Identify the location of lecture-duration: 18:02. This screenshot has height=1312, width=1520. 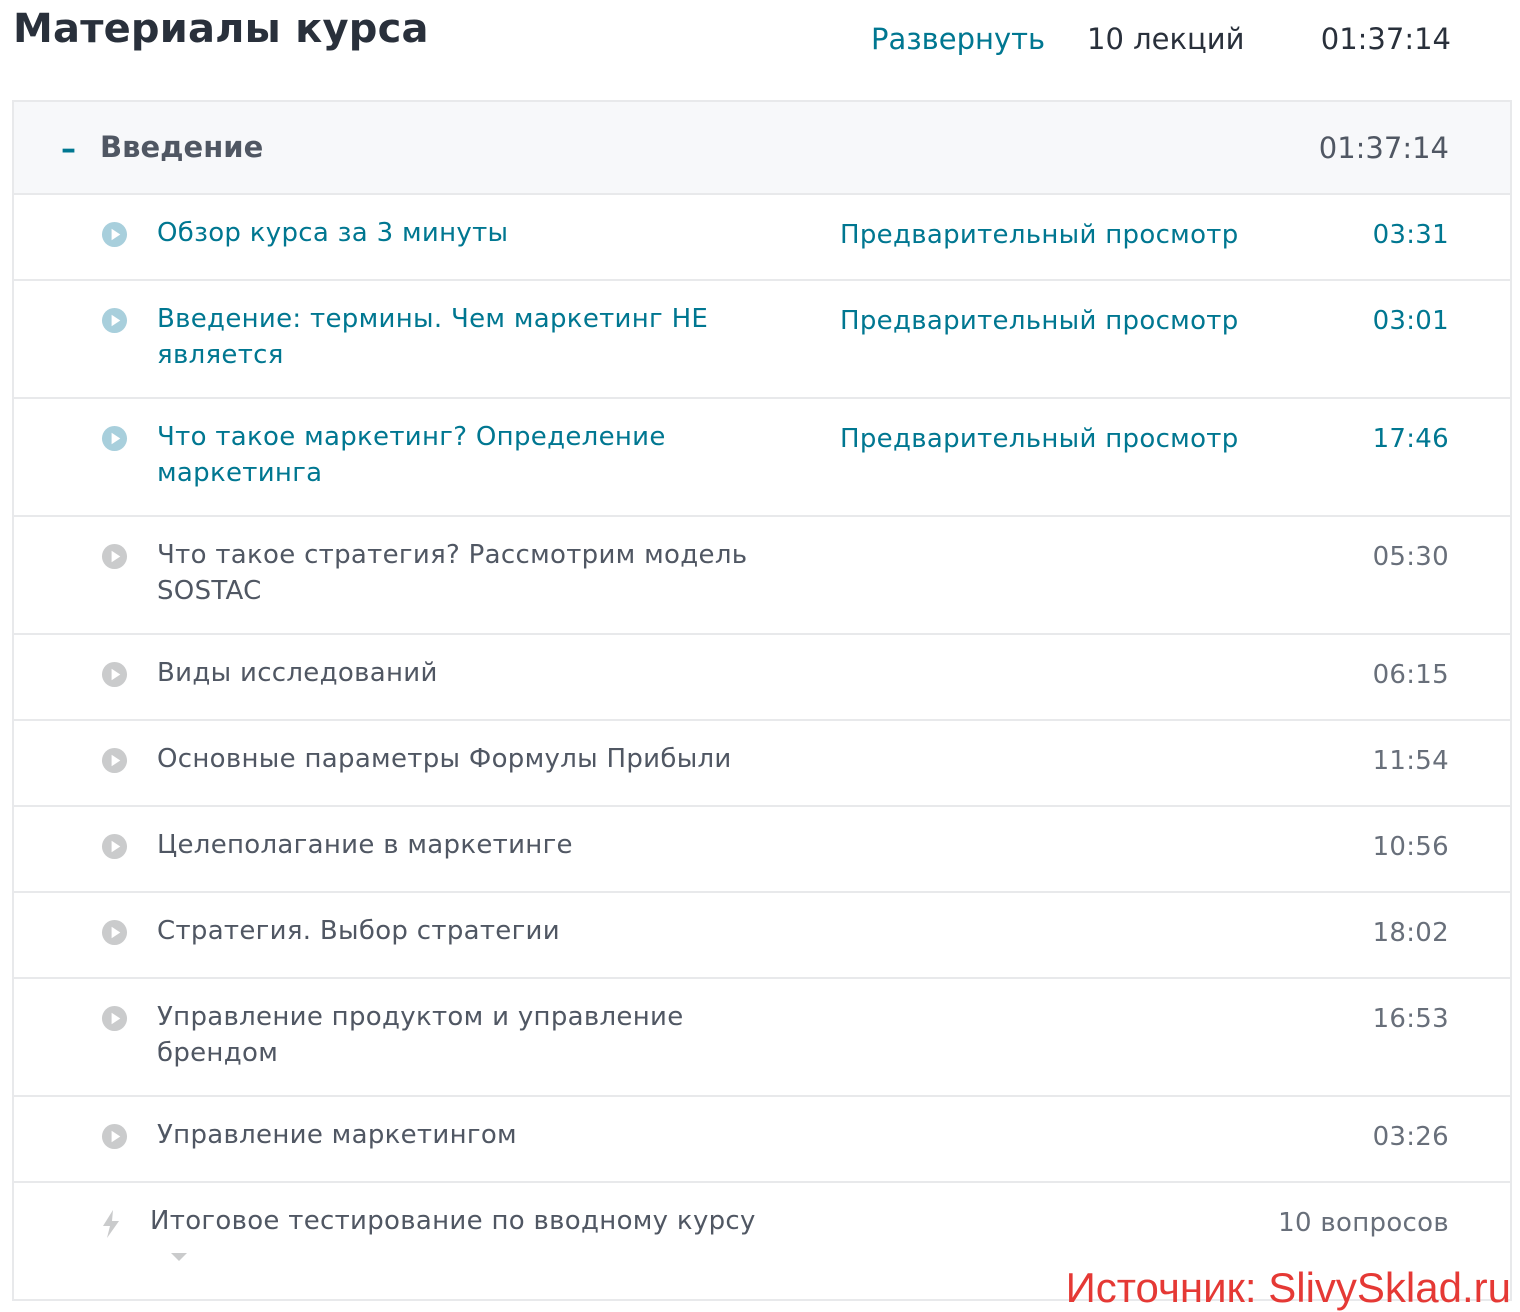
(1410, 933).